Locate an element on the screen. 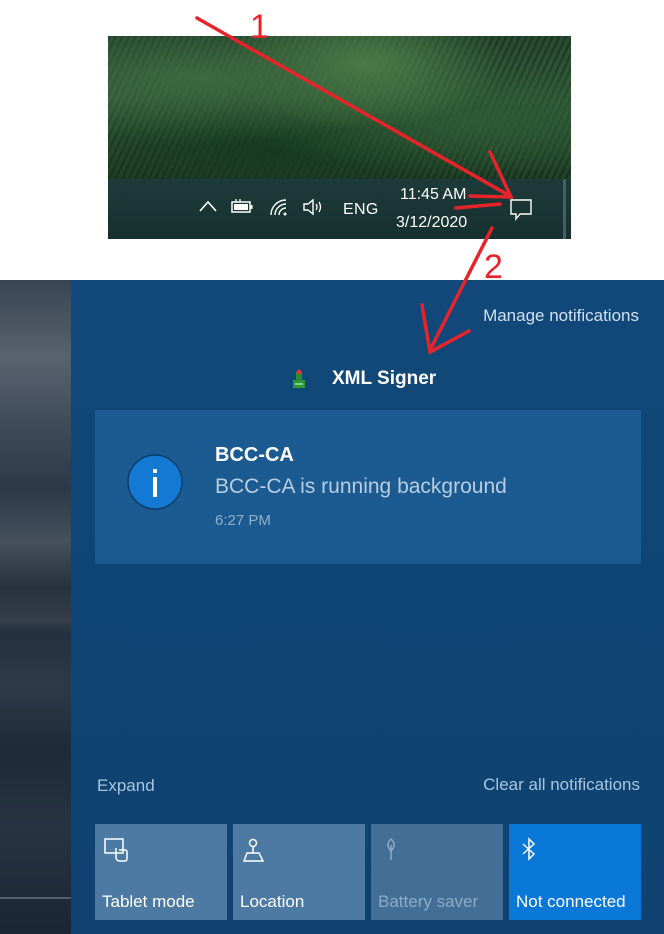  desktop-background-strip is located at coordinates (35, 607).